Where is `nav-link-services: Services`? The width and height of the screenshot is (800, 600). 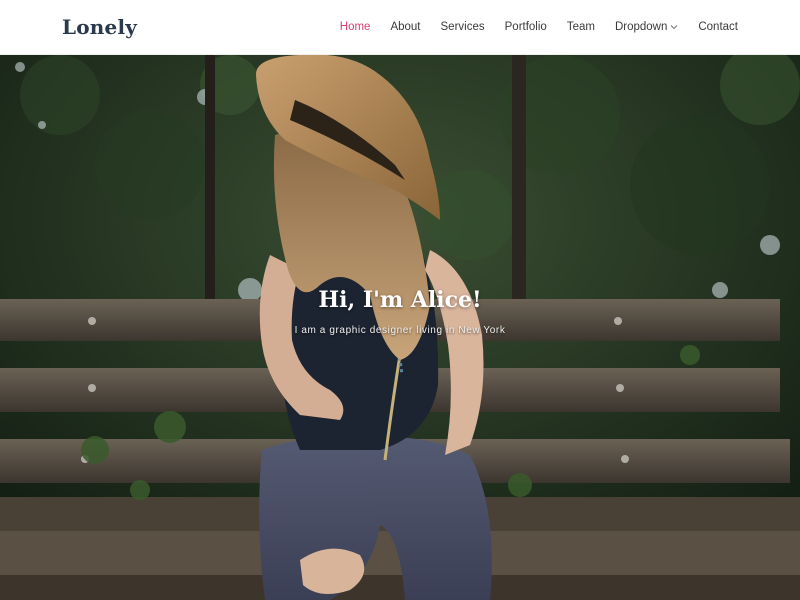
nav-link-services: Services is located at coordinates (463, 27).